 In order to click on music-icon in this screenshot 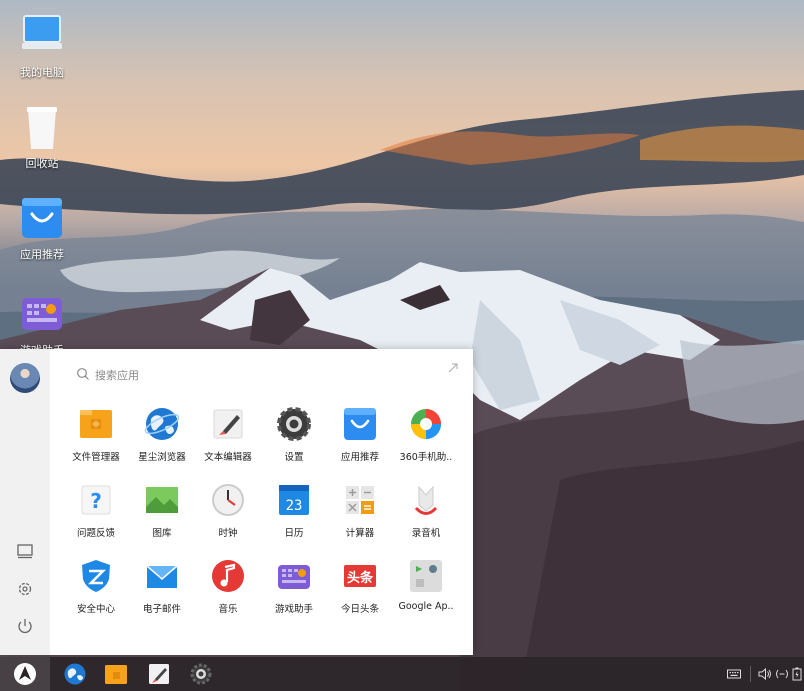, I will do `click(228, 576)`.